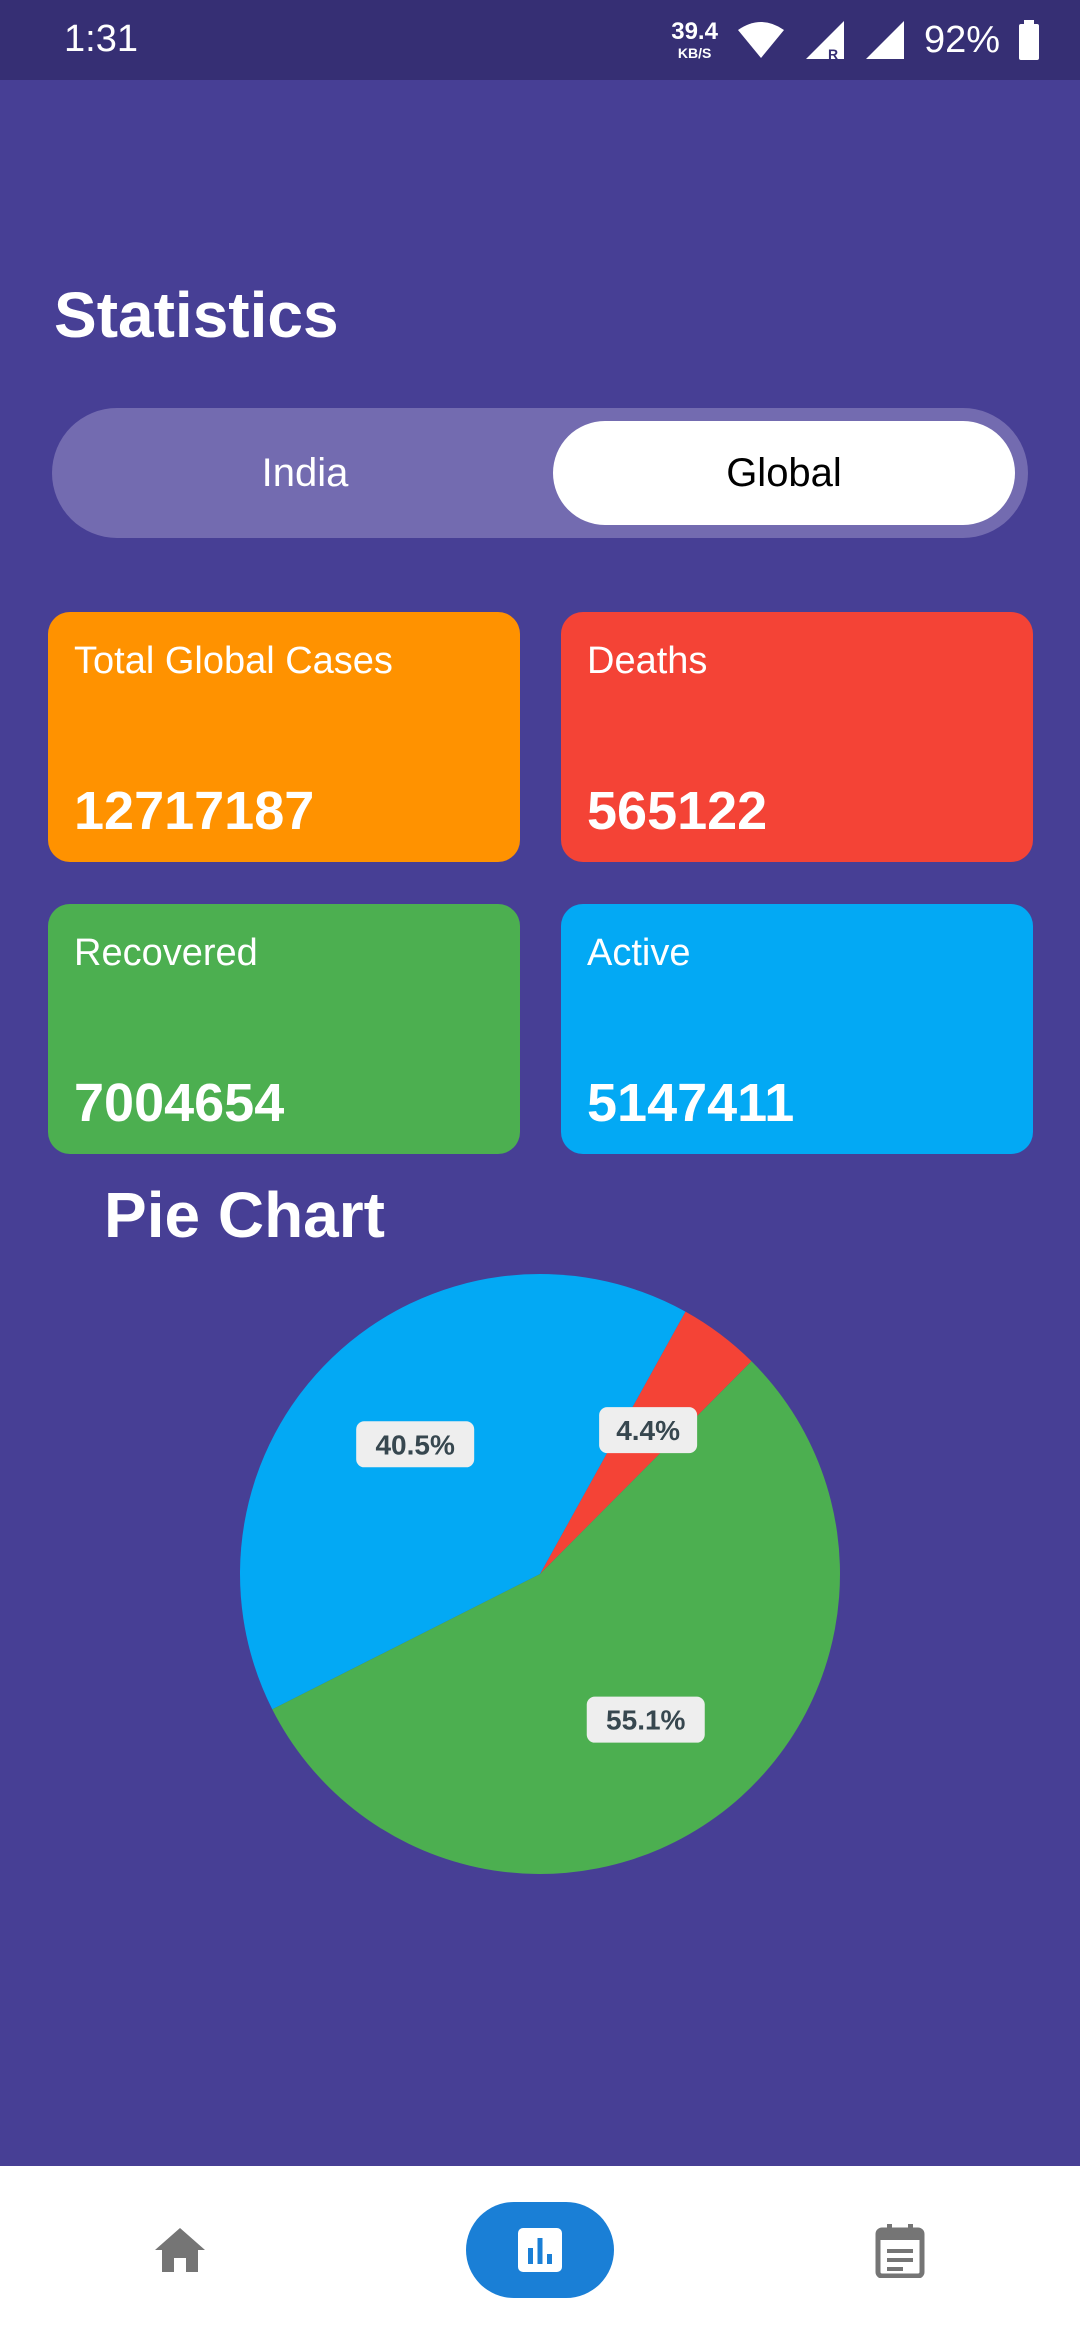 The height and width of the screenshot is (2340, 1080). Describe the element at coordinates (305, 473) in the screenshot. I see `toggle-india: India` at that location.